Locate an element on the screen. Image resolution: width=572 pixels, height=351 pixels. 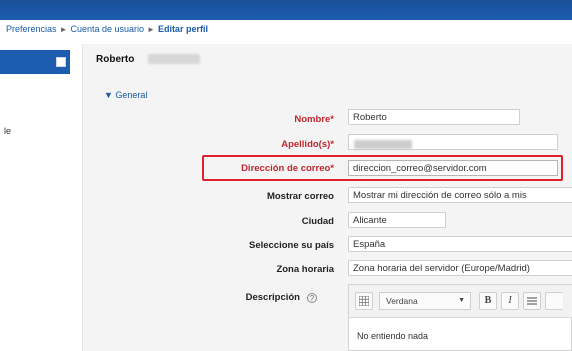
select-pais: España is located at coordinates (460, 244).